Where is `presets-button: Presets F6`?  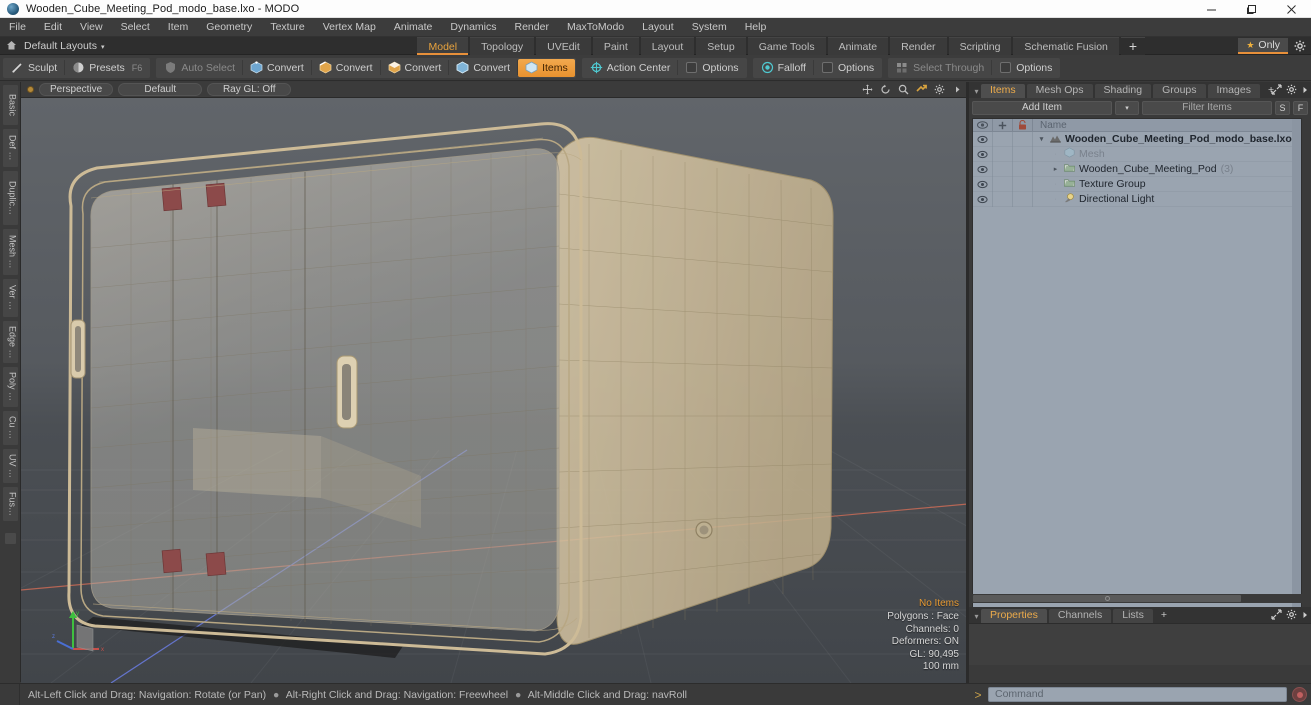
presets-button: Presets F6 is located at coordinates (107, 68).